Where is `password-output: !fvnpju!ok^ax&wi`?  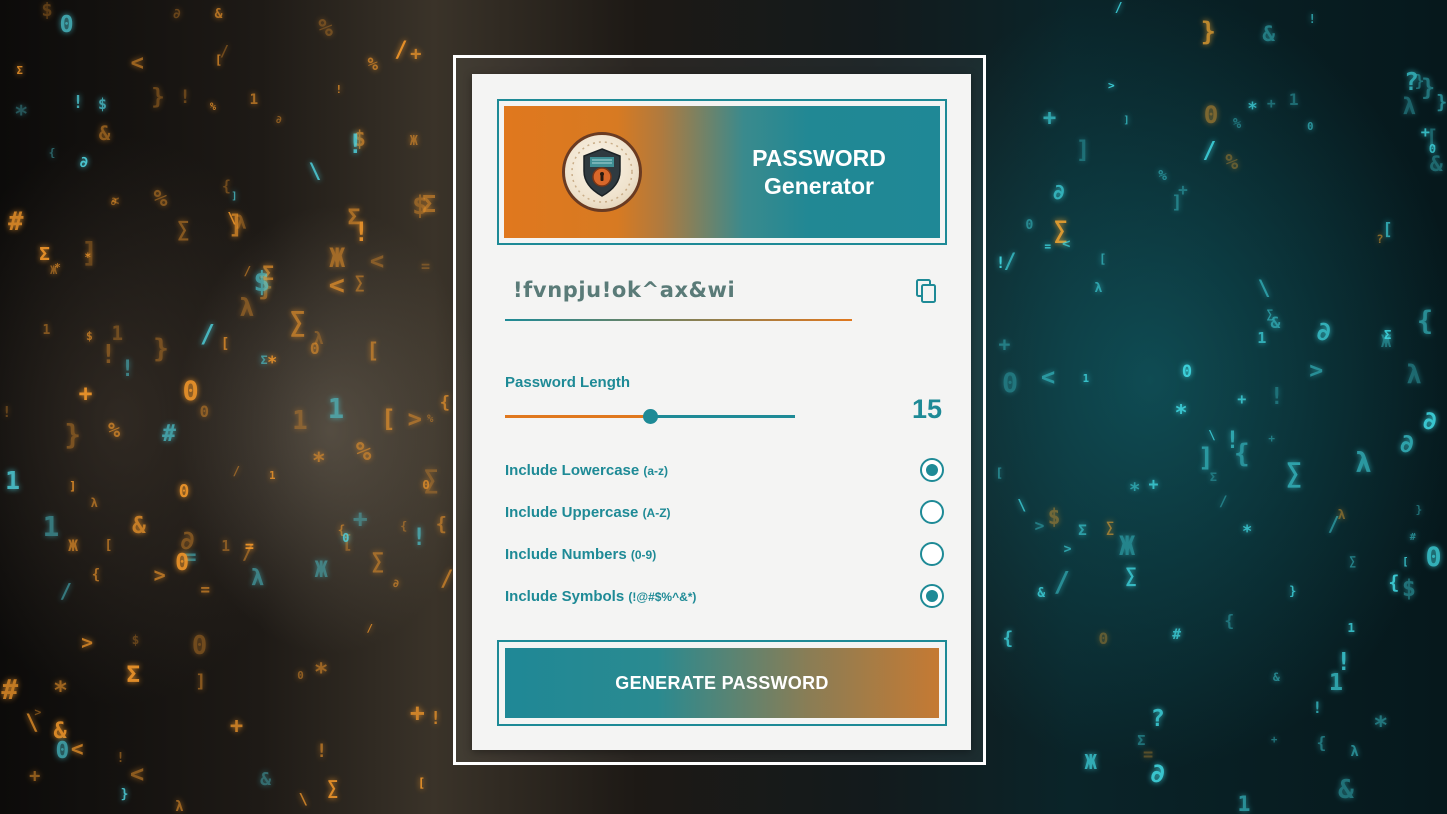 password-output: !fvnpju!ok^ax&wi is located at coordinates (624, 290).